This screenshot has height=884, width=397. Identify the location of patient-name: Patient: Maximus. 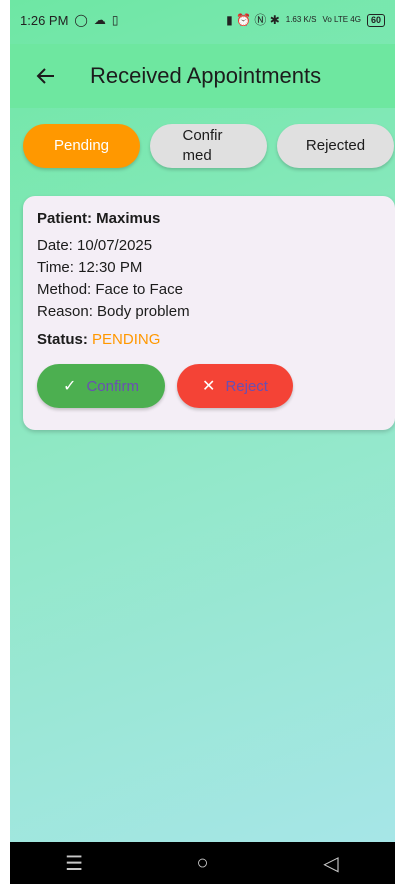
(99, 218).